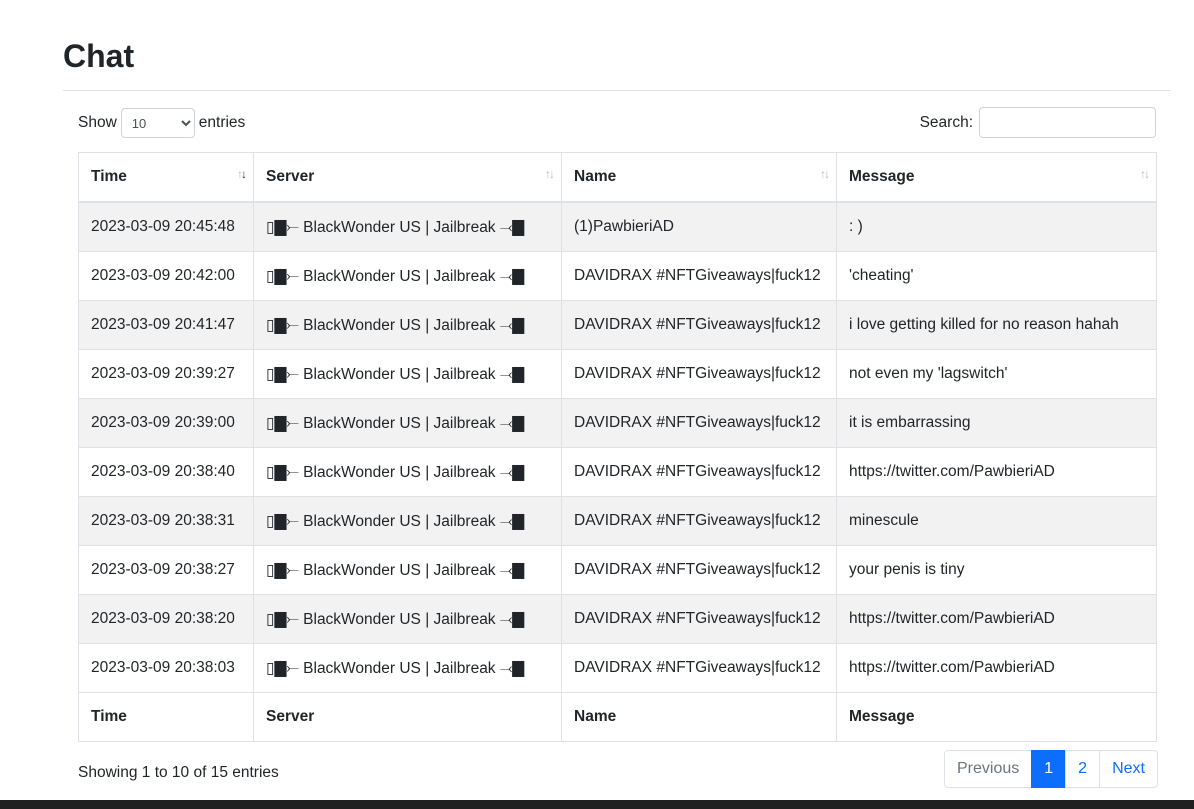 The width and height of the screenshot is (1194, 809). I want to click on os-taskbar, so click(597, 804).